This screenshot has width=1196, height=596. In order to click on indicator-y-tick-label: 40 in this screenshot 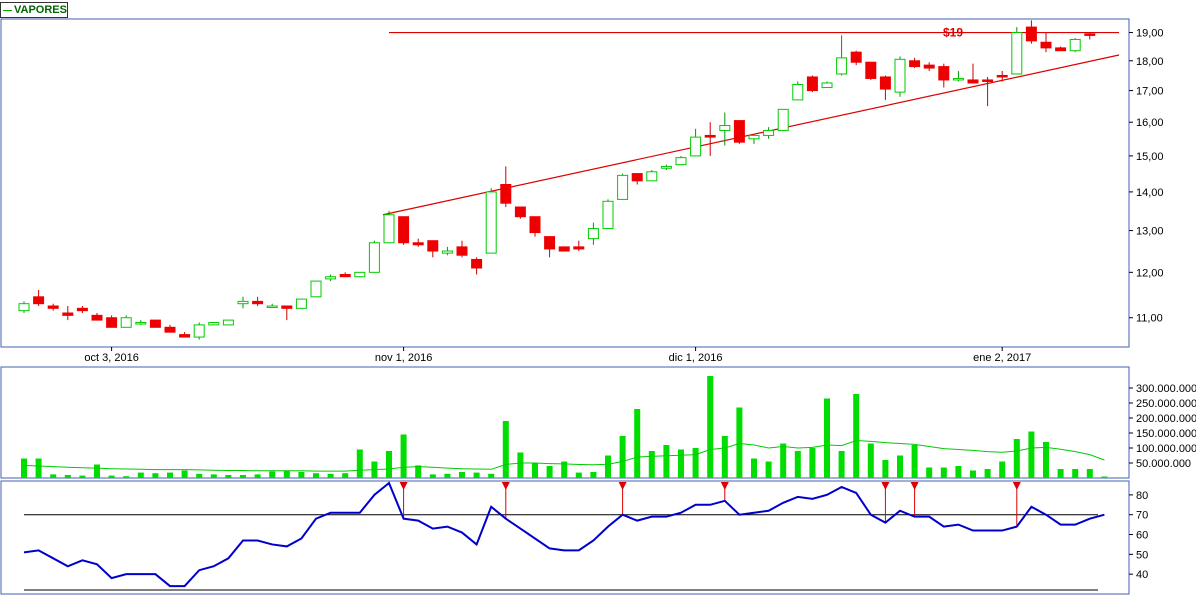, I will do `click(1142, 575)`.